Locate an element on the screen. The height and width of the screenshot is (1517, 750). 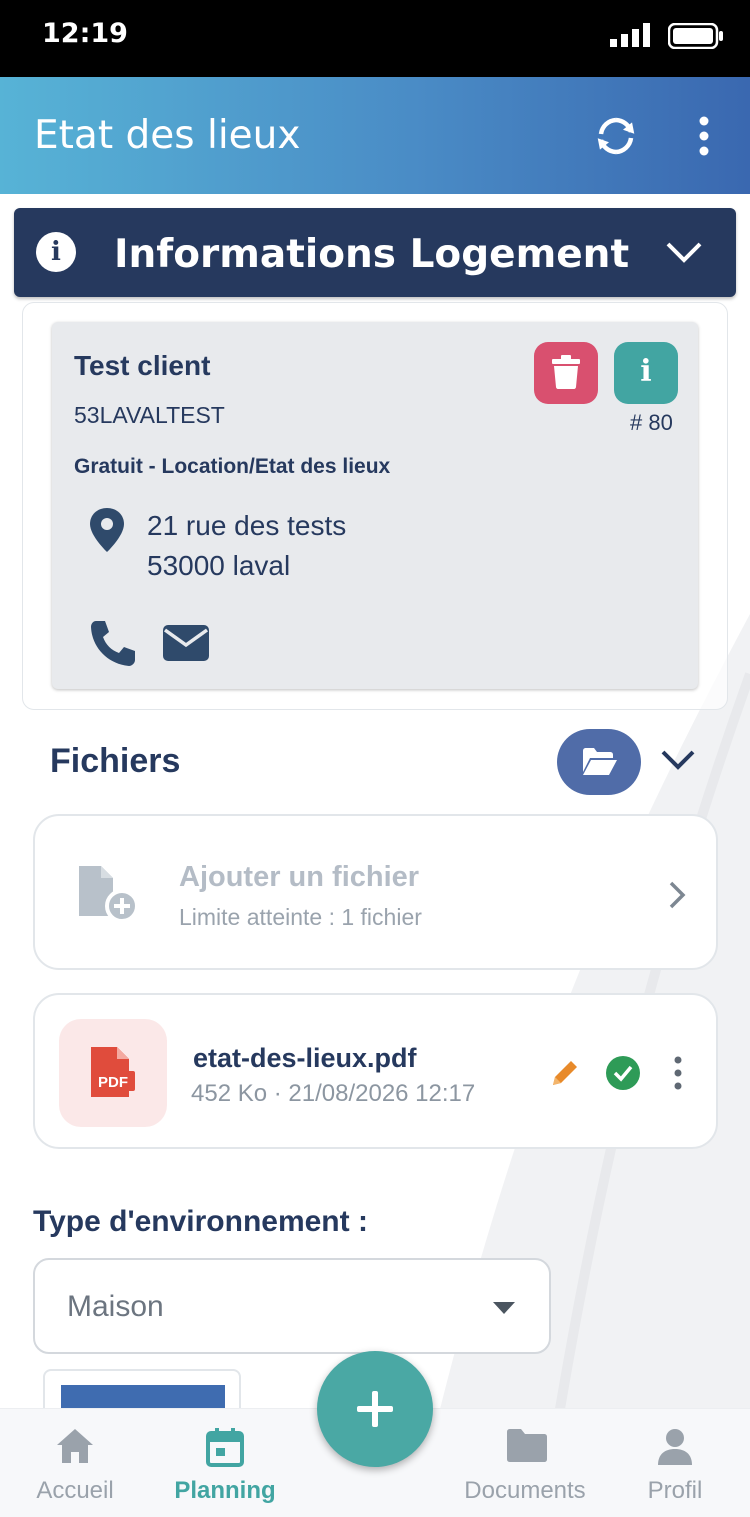
client-id: # 80 is located at coordinates (651, 422).